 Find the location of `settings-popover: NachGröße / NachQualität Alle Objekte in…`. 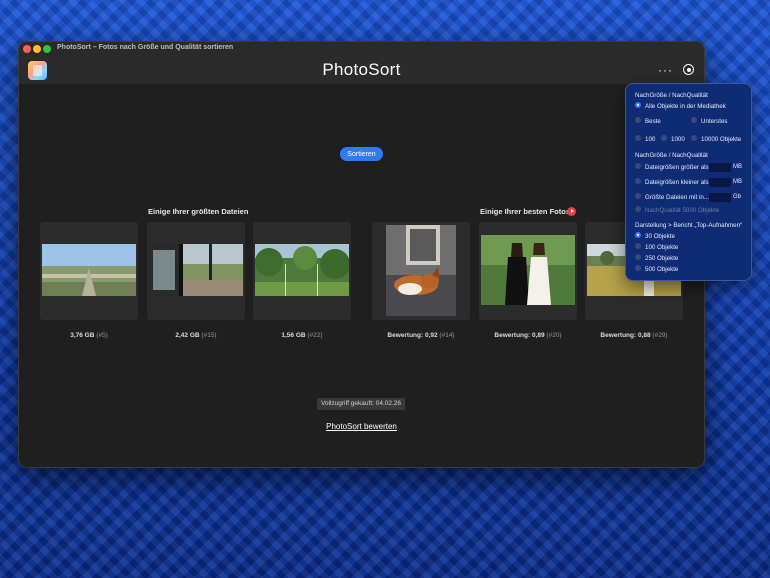

settings-popover: NachGröße / NachQualität Alle Objekte in… is located at coordinates (688, 182).